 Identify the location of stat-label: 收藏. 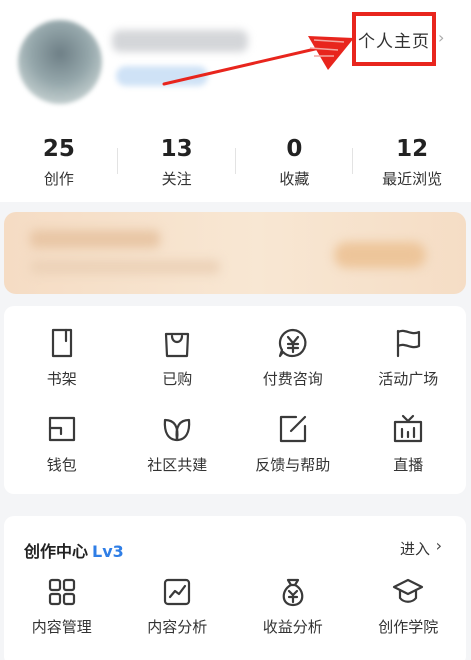
(294, 178).